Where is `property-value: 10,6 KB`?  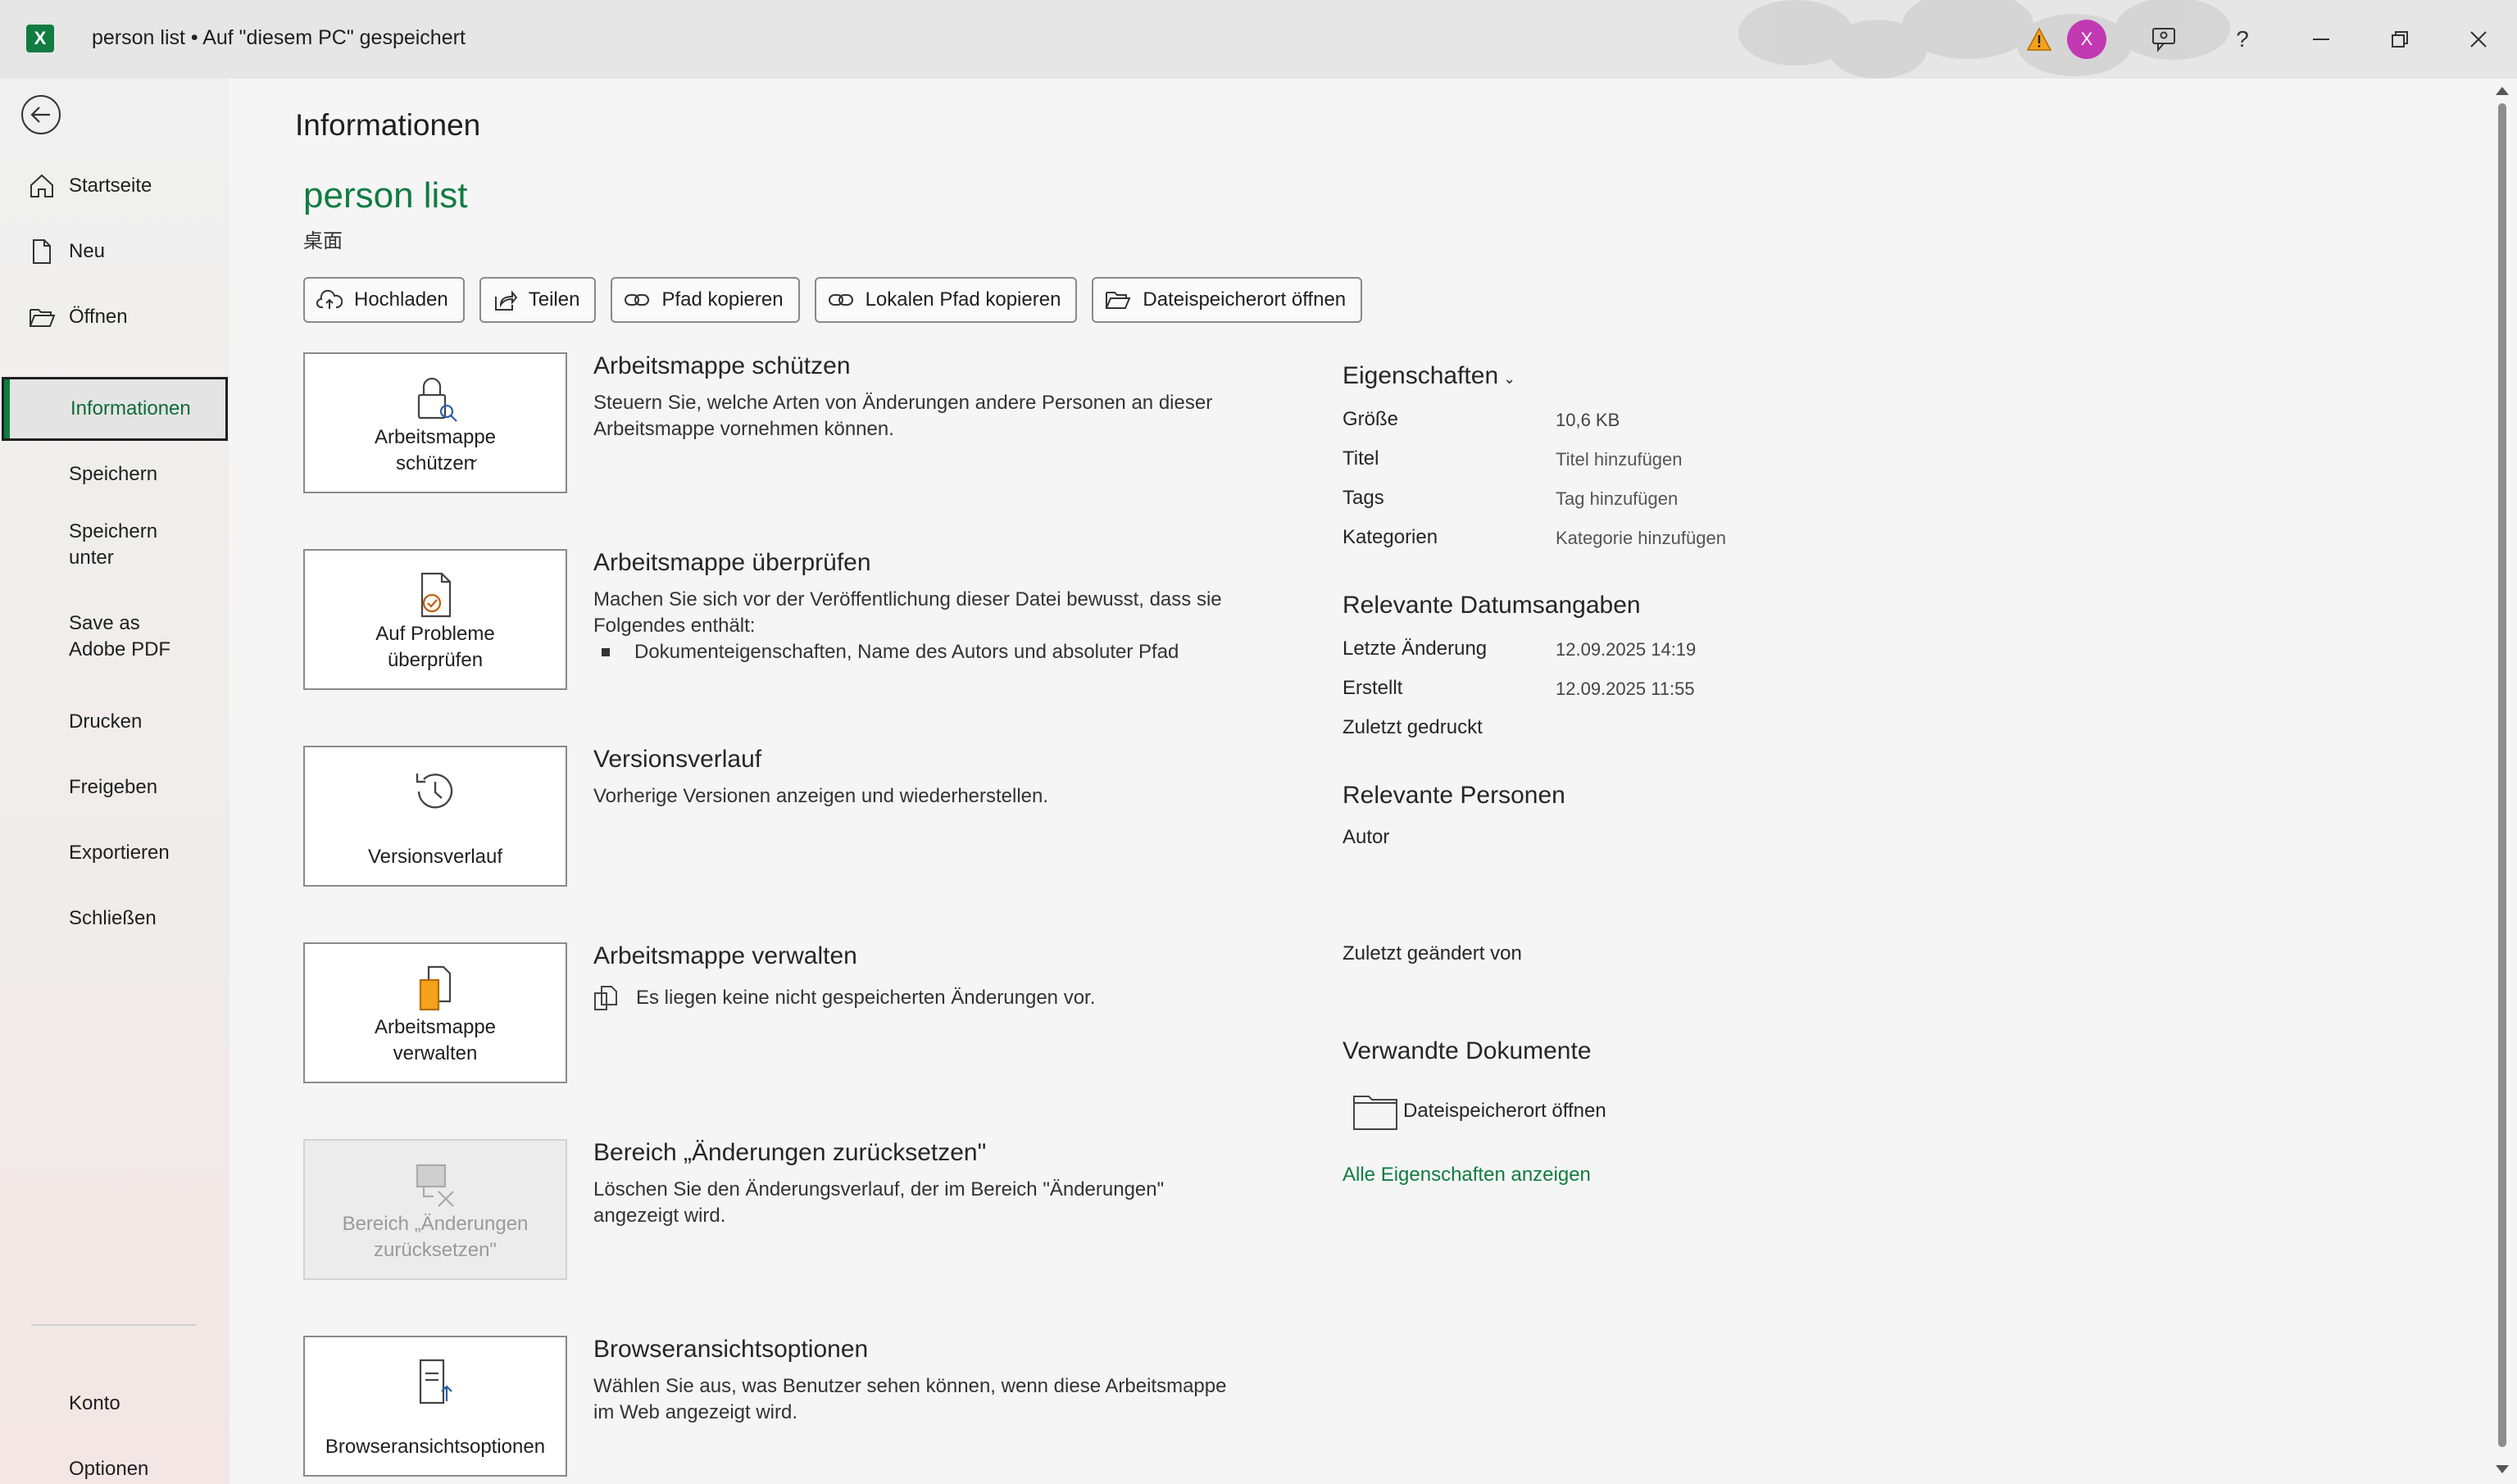 property-value: 10,6 KB is located at coordinates (1588, 420).